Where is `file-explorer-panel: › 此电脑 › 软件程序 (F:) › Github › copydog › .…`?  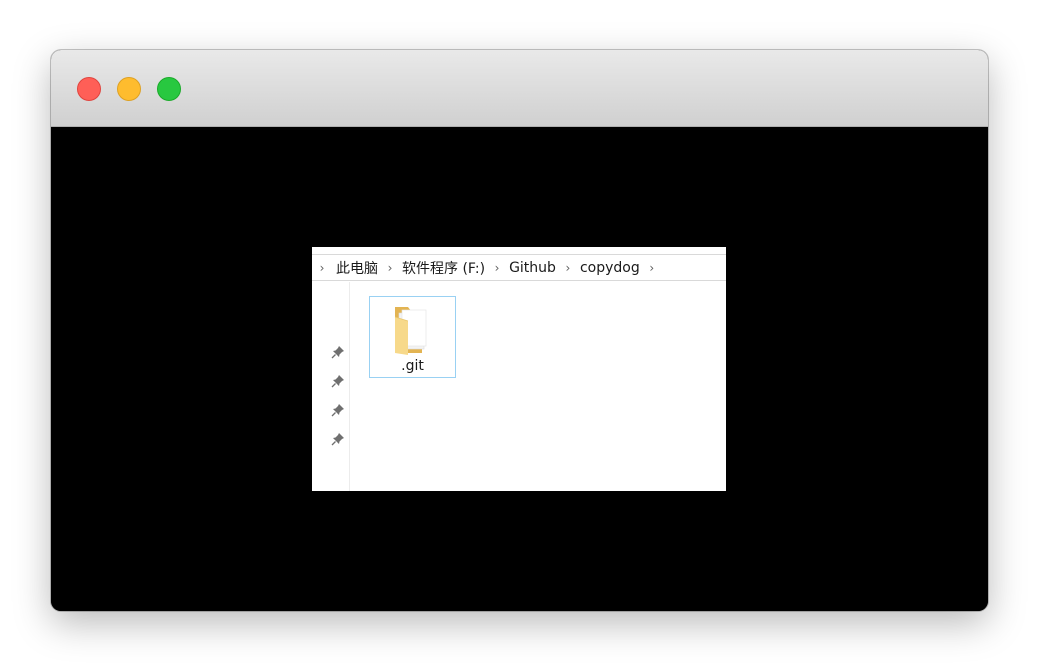
file-explorer-panel: › 此电脑 › 软件程序 (F:) › Github › copydog › .… is located at coordinates (519, 369).